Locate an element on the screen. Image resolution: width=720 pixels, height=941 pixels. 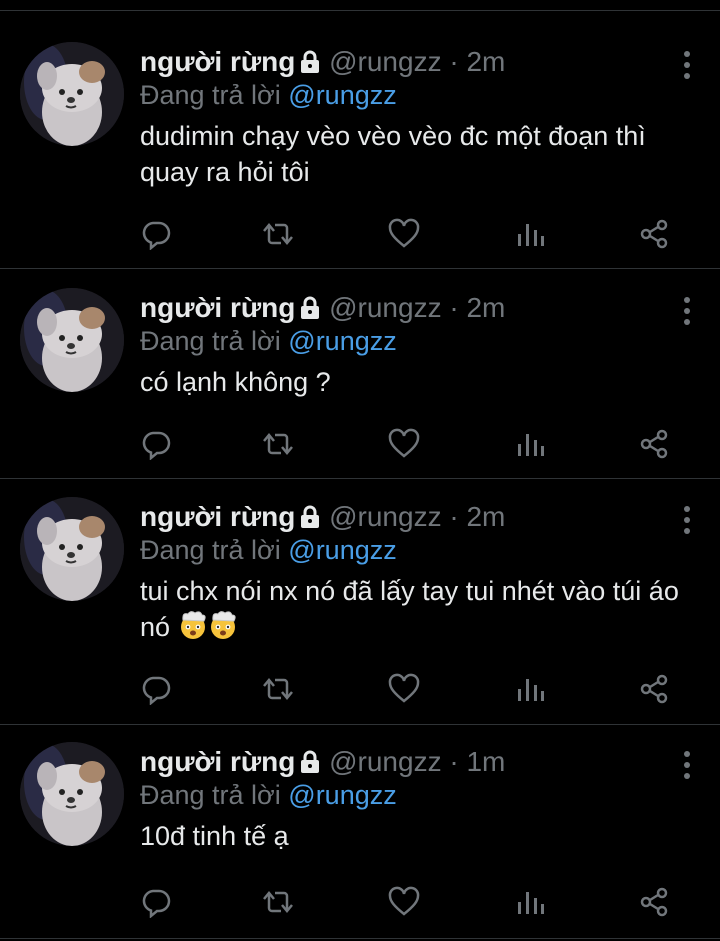
tweet-text: 10đ tinh tế ạ is located at coordinates (214, 836).